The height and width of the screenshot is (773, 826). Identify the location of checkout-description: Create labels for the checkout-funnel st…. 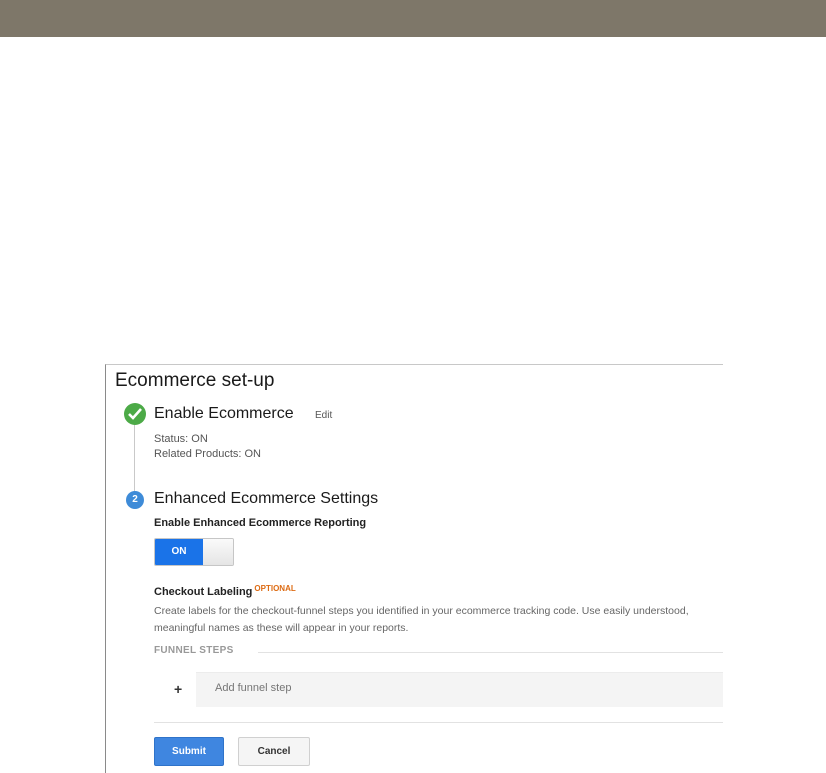
(421, 619).